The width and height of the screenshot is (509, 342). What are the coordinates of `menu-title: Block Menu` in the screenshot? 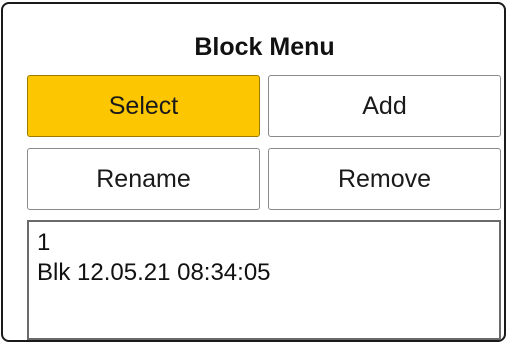 It's located at (264, 47).